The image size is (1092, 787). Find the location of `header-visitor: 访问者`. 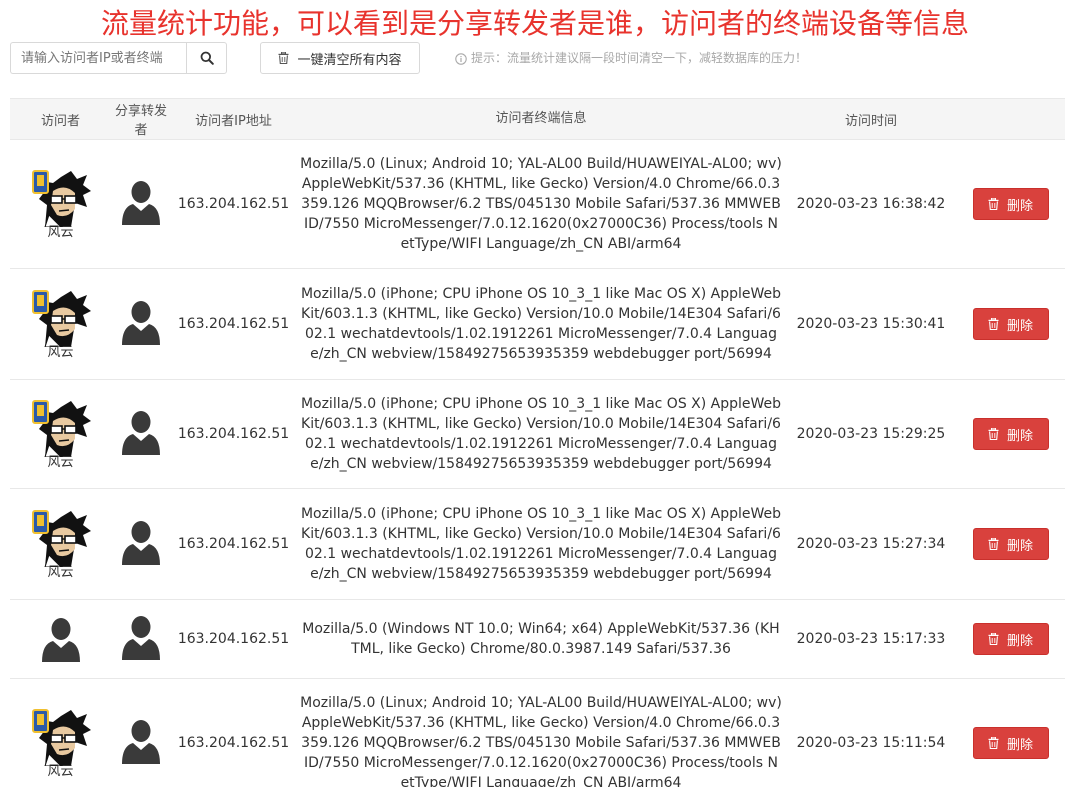

header-visitor: 访问者 is located at coordinates (60, 121).